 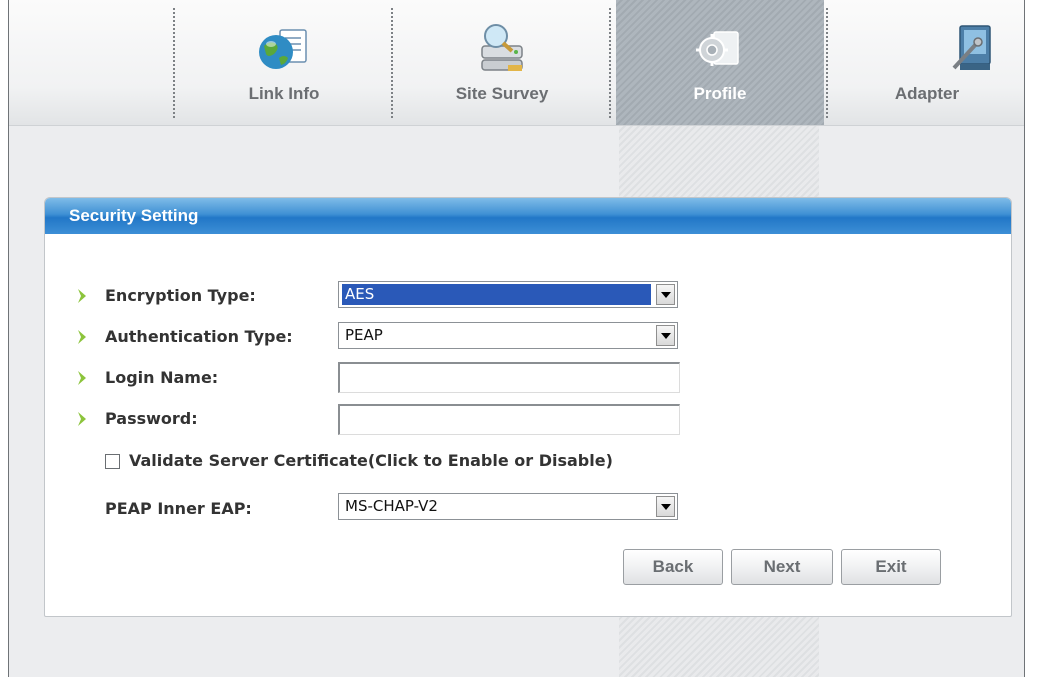 I want to click on authentication-type-label: Authentication Type:, so click(x=199, y=336).